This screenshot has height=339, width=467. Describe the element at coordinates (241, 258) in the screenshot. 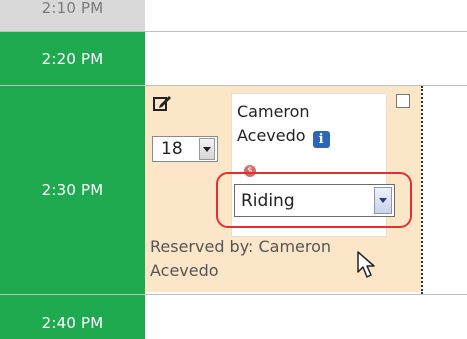

I see `reserved-by-text: Reserved by: Cameron Acevedo` at that location.